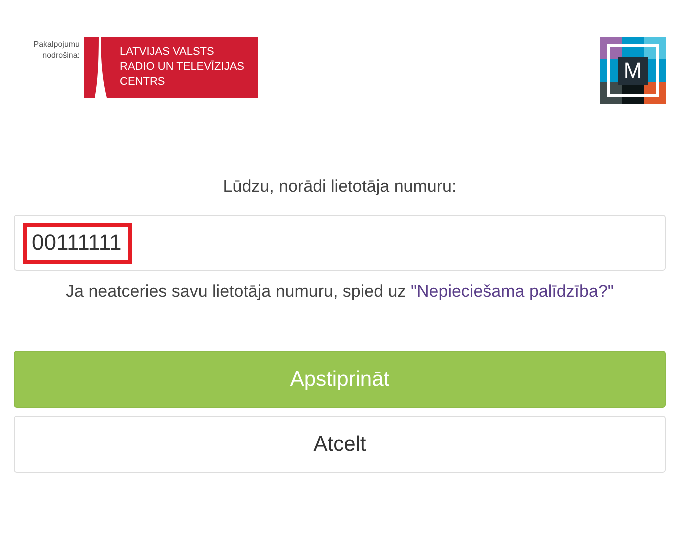 This screenshot has height=539, width=693. I want to click on provider-caption: Pakalpojumu nodrošina:, so click(56, 50).